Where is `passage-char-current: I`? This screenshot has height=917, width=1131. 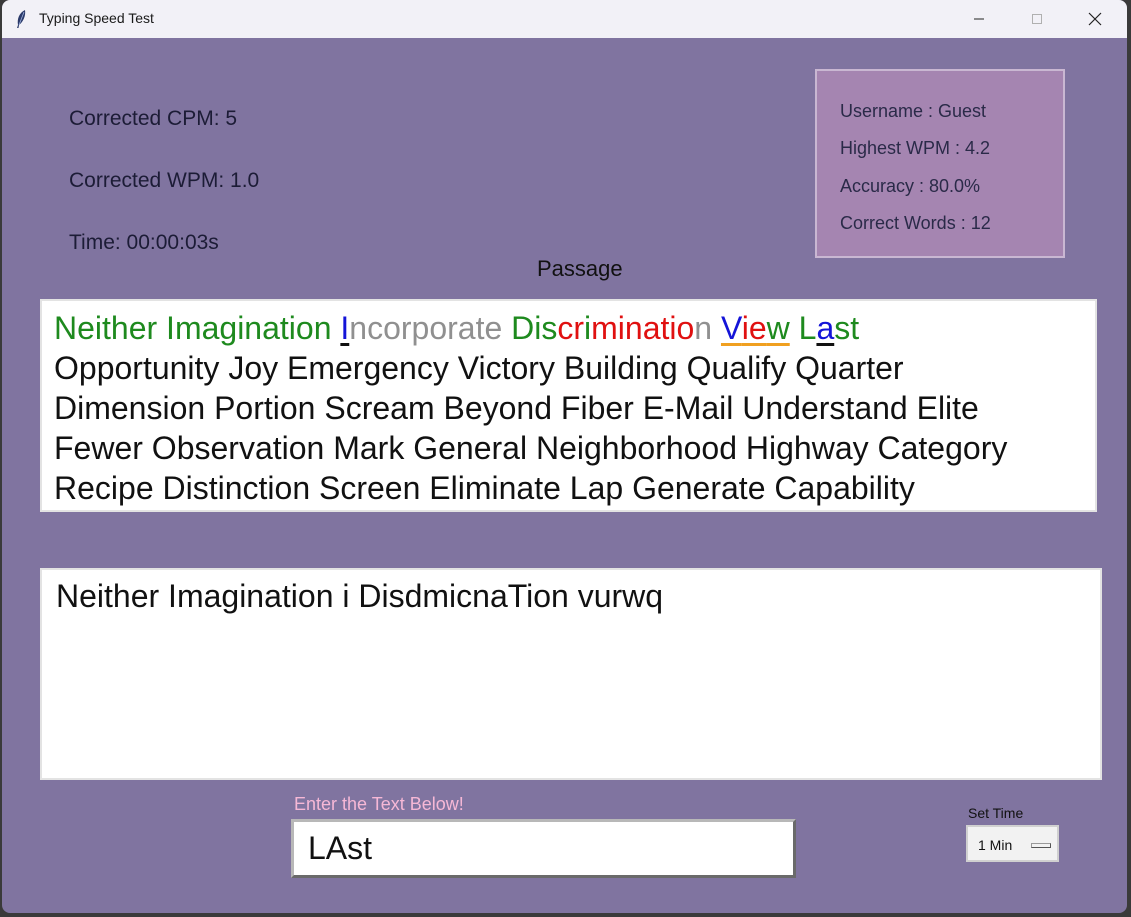 passage-char-current: I is located at coordinates (345, 328).